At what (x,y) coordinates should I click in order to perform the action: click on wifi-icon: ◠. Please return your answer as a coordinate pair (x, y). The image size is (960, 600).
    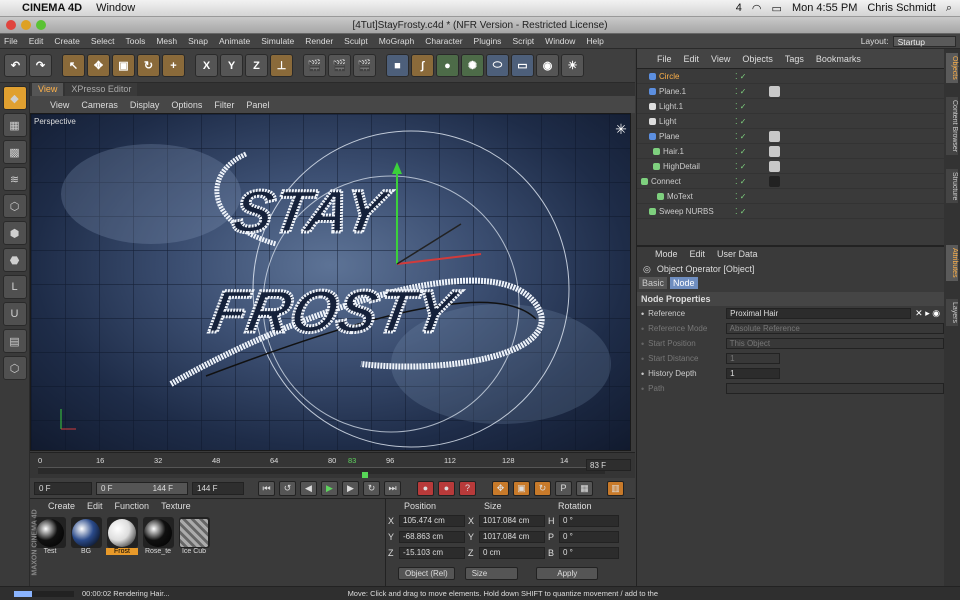
    Looking at the image, I should click on (757, 8).